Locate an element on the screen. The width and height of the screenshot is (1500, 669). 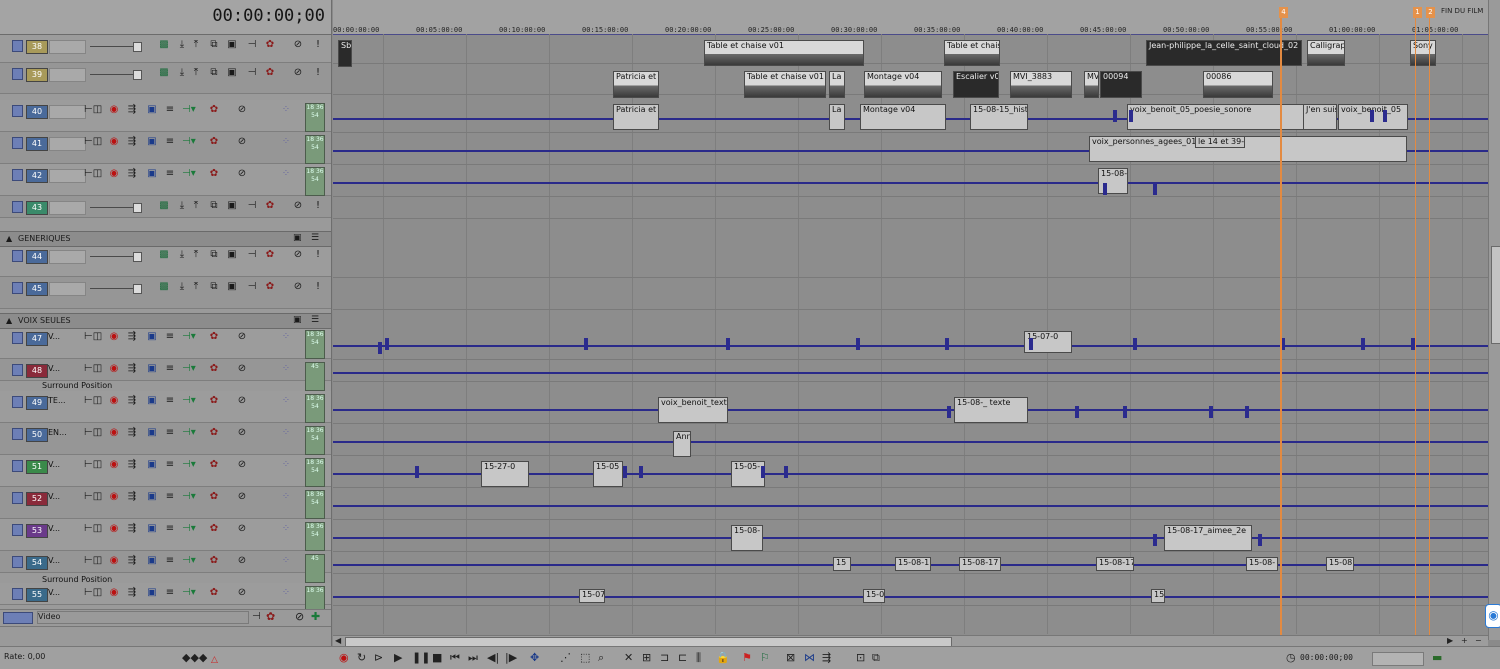
trim-icon: ⊞ is located at coordinates (646, 657).